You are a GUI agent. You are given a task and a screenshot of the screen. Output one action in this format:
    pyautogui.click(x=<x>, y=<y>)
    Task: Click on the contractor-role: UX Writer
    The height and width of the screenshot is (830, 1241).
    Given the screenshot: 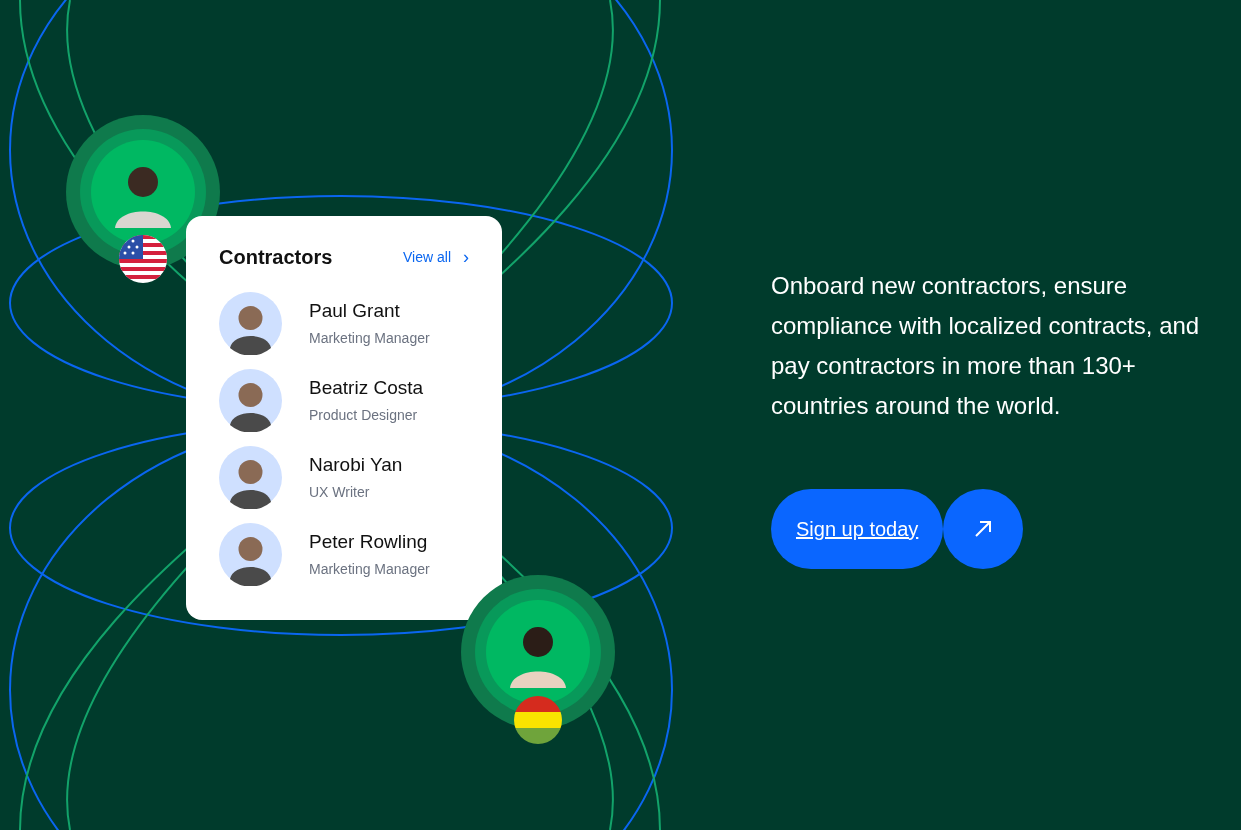 What is the action you would take?
    pyautogui.click(x=340, y=492)
    